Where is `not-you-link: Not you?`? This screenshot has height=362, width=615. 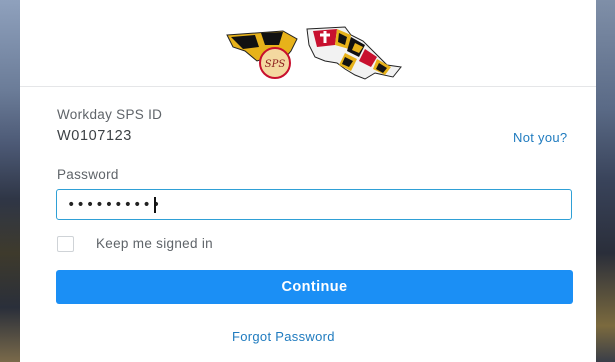
not-you-link: Not you? is located at coordinates (540, 137).